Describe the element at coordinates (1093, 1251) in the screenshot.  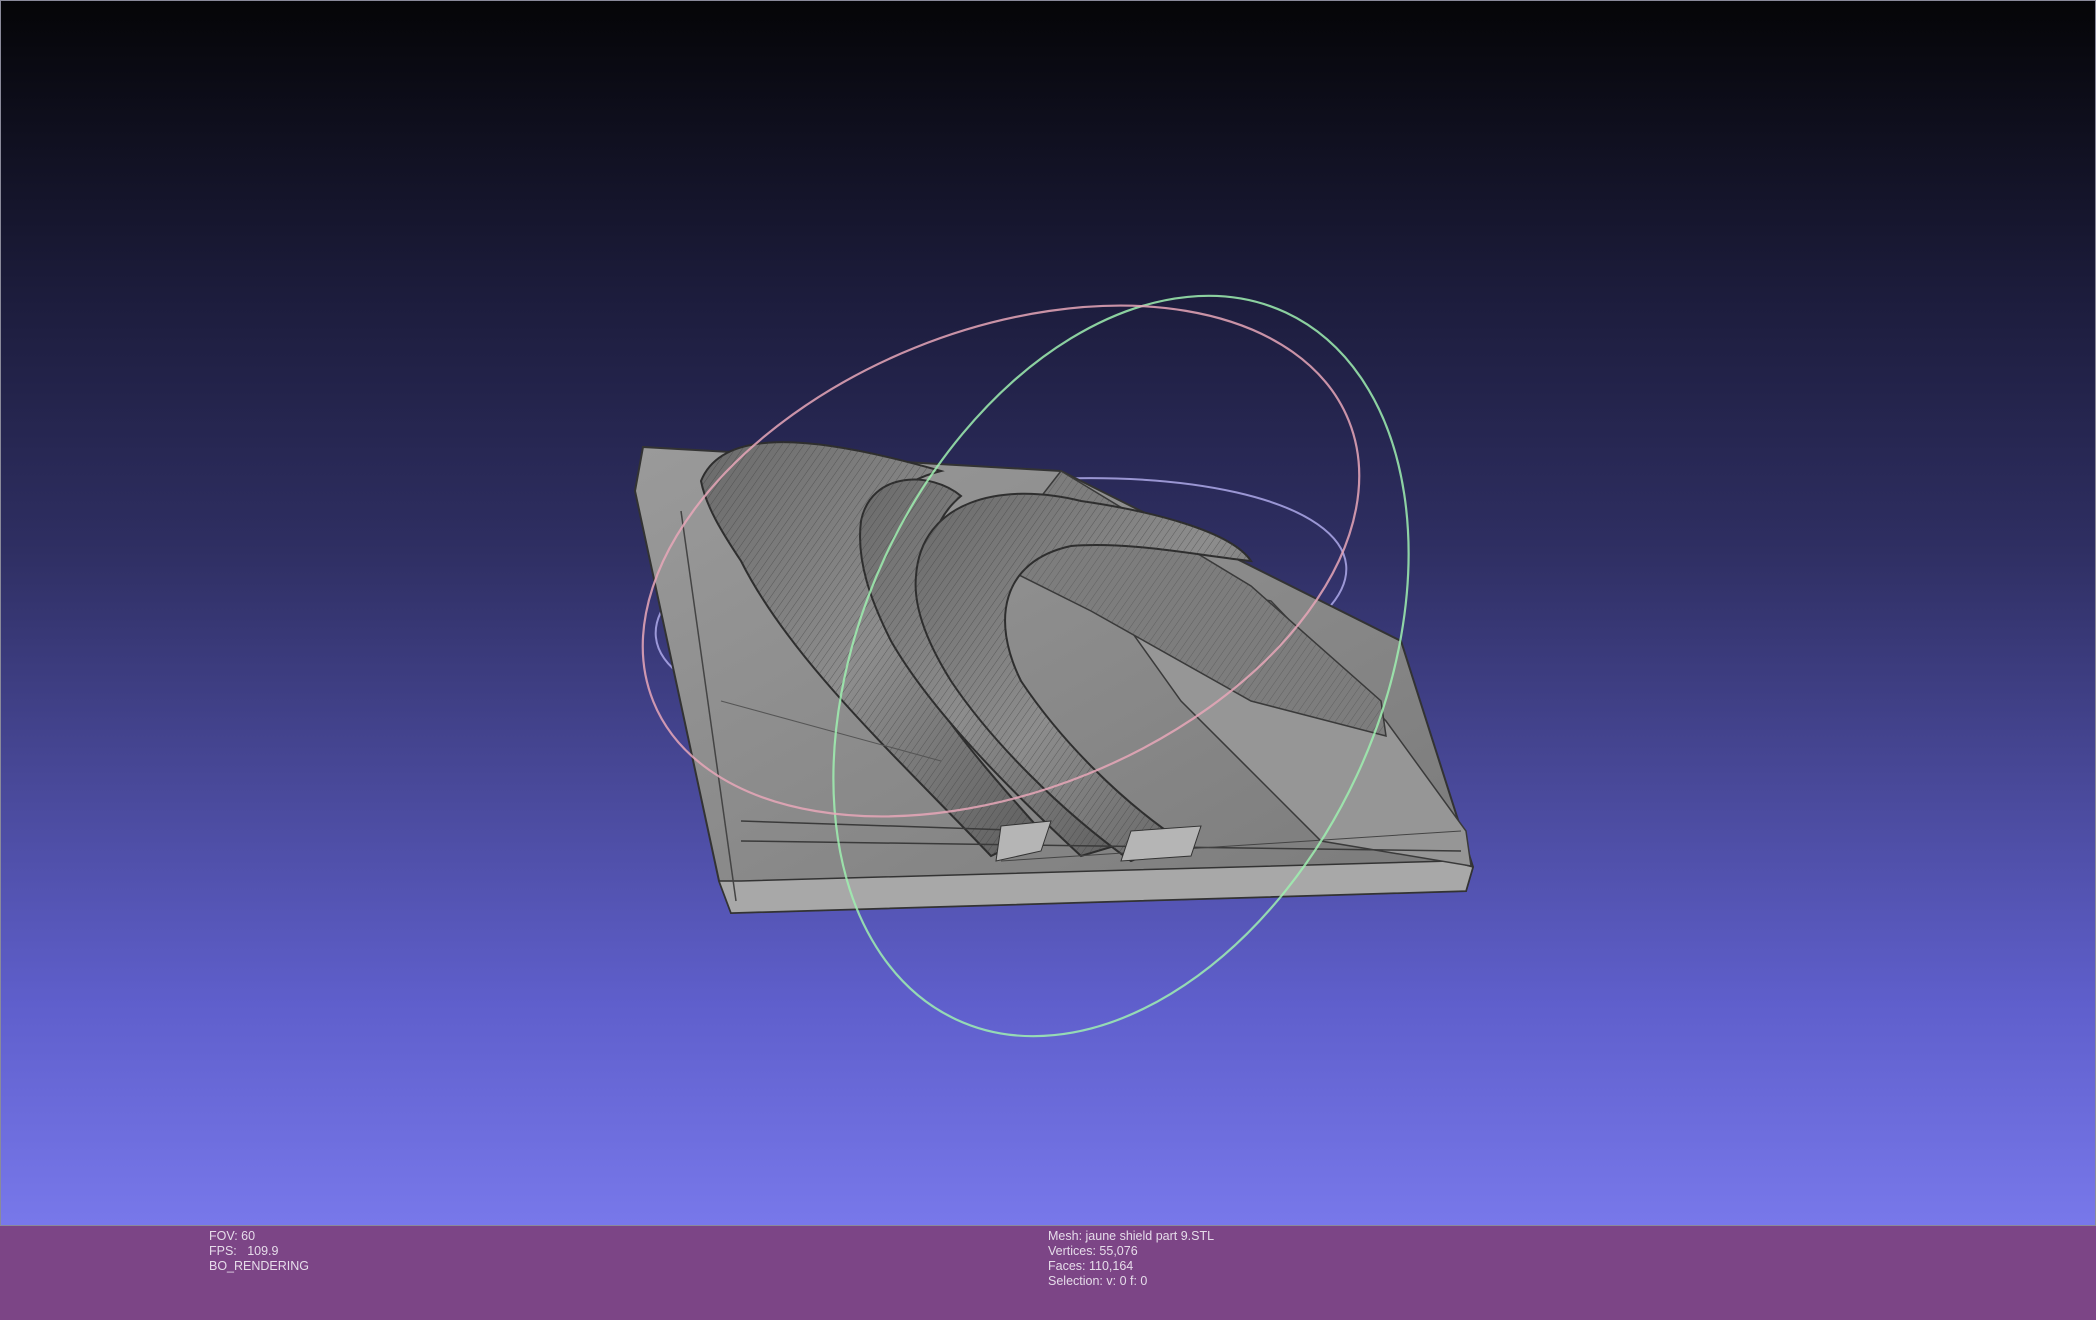
I see `vertices-readout: Vertices: 55,076` at that location.